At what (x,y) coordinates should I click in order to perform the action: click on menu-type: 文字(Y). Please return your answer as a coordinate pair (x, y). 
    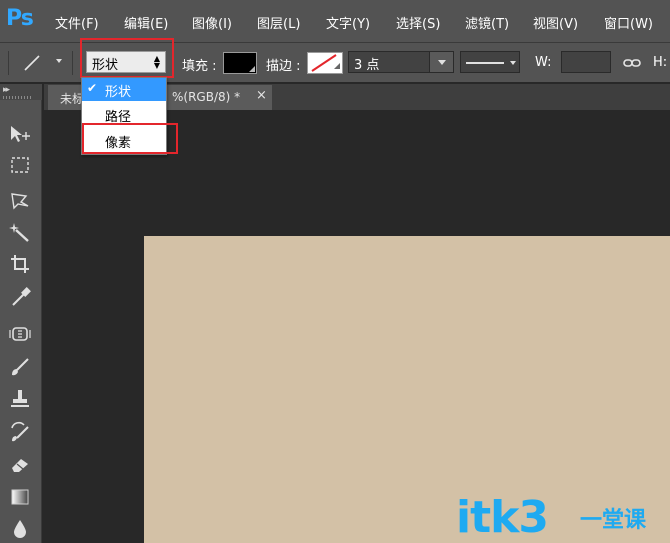
    Looking at the image, I should click on (348, 22).